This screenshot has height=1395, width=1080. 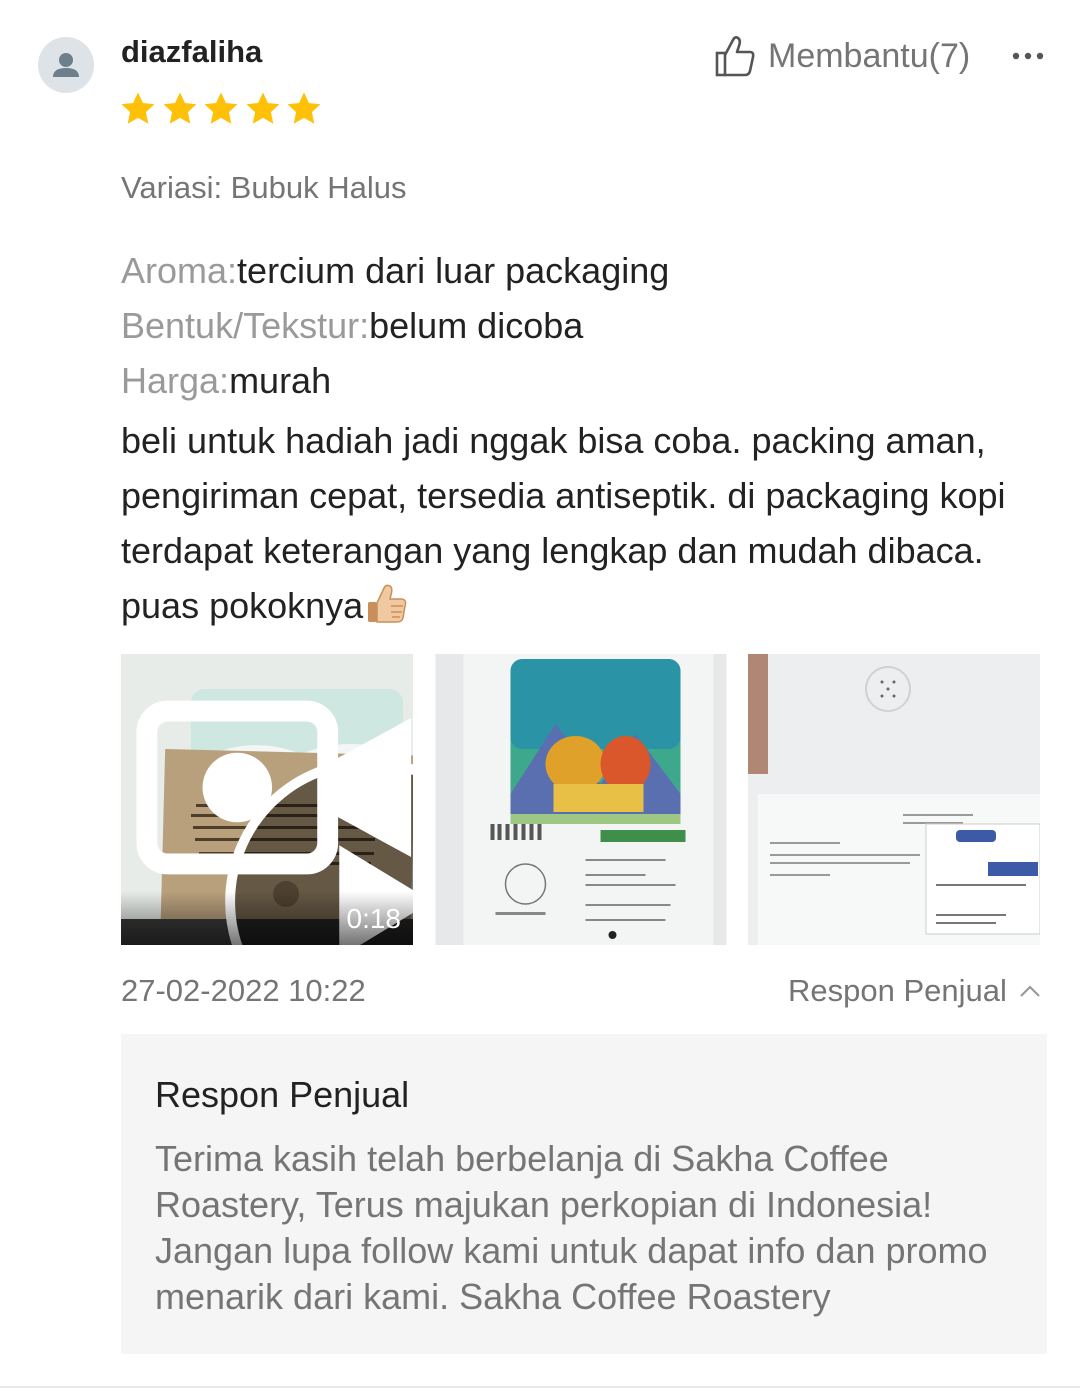 I want to click on thumbs-up-icon, so click(x=735, y=56).